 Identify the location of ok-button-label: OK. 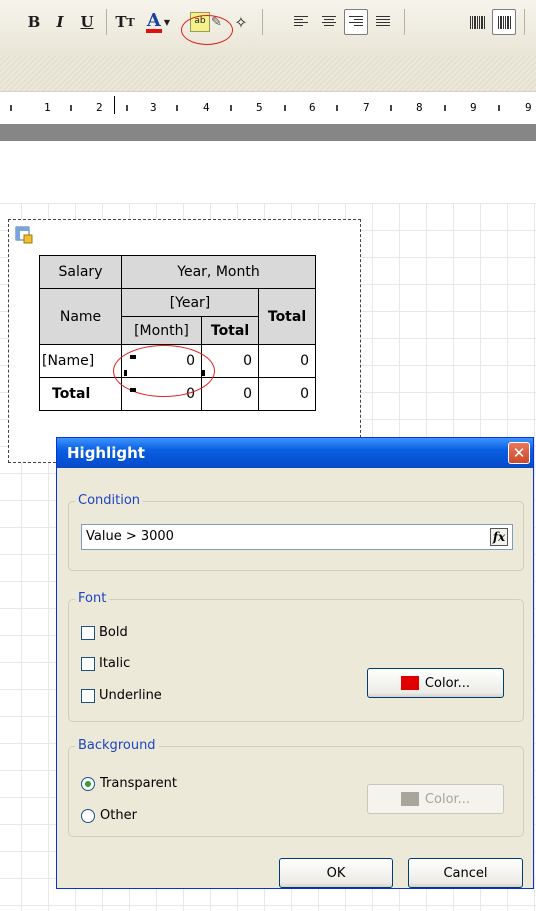
(336, 873).